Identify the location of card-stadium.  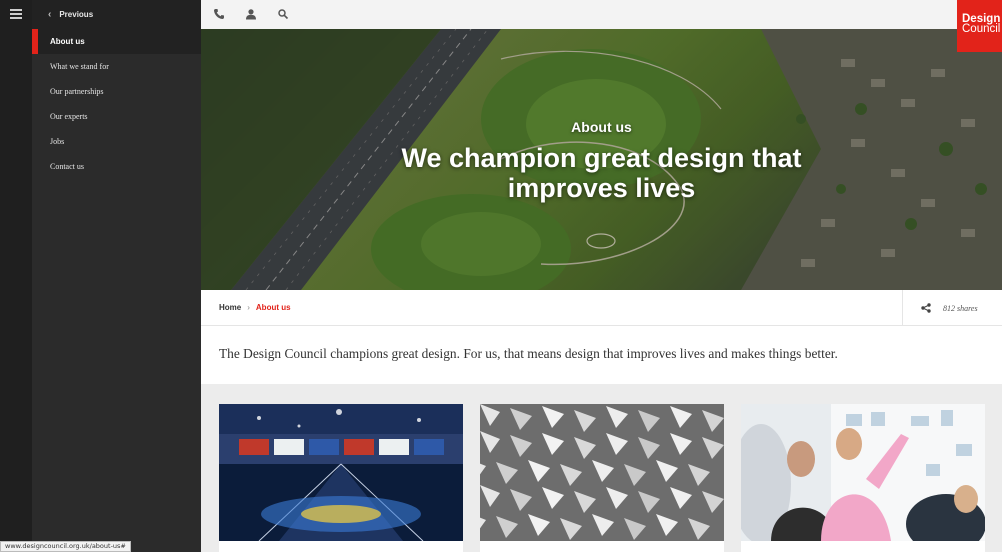
(341, 478).